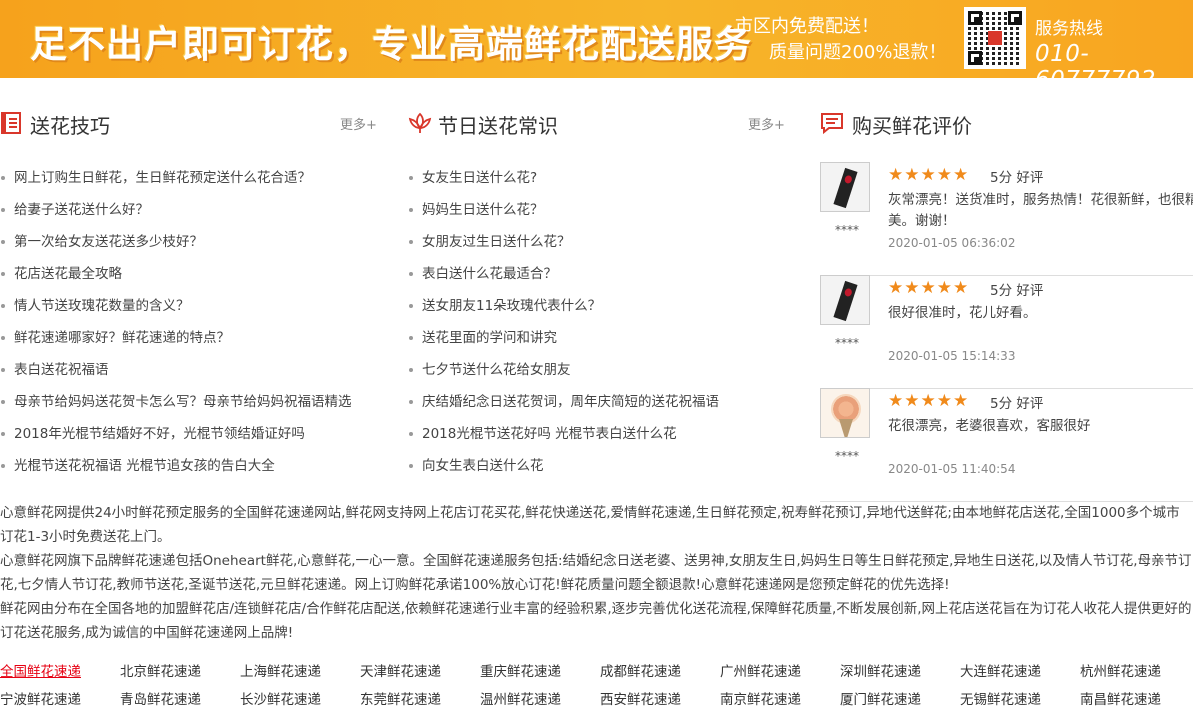 This screenshot has width=1193, height=712. Describe the element at coordinates (391, 44) in the screenshot. I see `banner-slogan: 足不出户即可订花，专业高端鲜花配送服务` at that location.